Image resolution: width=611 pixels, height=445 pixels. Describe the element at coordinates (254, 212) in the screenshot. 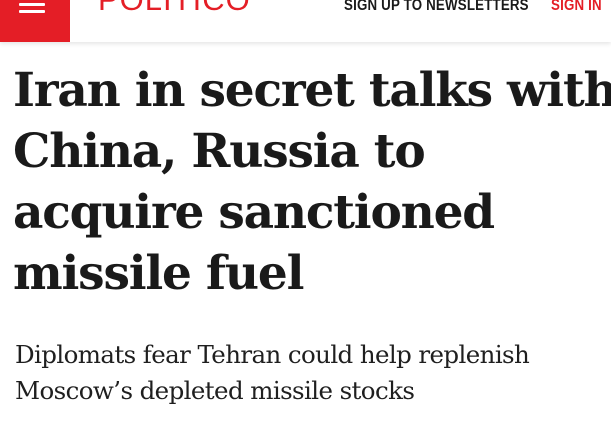

I see `headline-line: acquire sanctioned` at that location.